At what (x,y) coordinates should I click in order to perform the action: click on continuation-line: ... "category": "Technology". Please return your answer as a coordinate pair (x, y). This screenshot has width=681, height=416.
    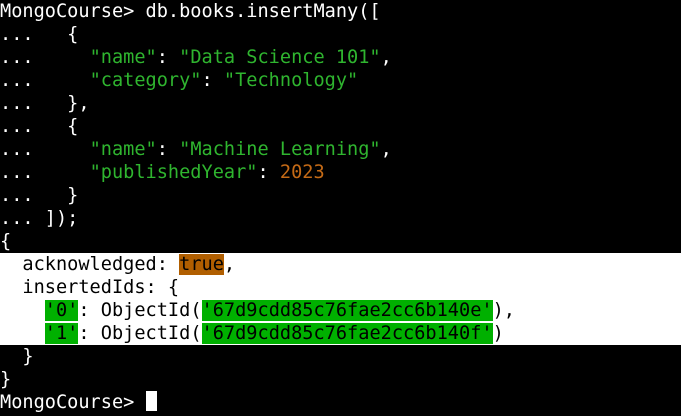
    Looking at the image, I should click on (340, 80).